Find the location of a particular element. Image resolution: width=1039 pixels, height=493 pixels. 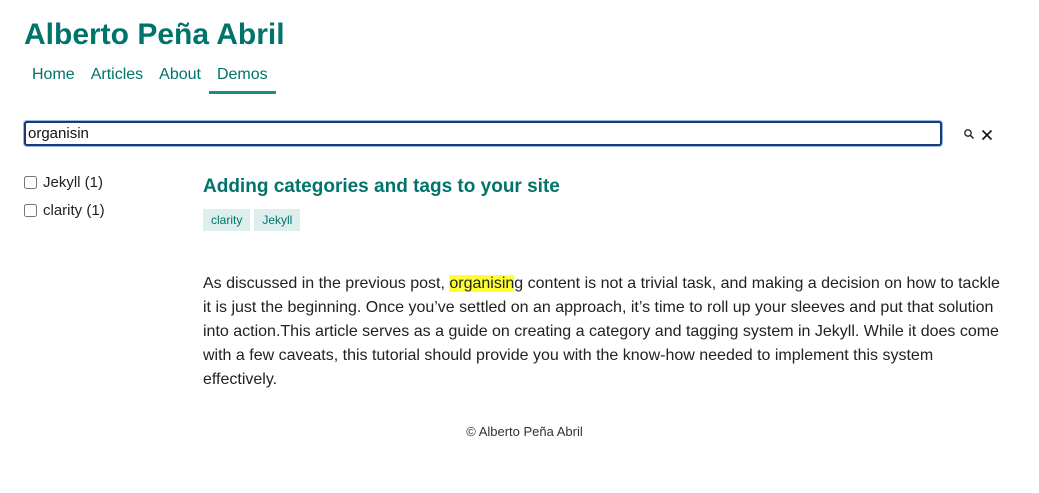

tag-jekyll: Jekyll is located at coordinates (277, 220).